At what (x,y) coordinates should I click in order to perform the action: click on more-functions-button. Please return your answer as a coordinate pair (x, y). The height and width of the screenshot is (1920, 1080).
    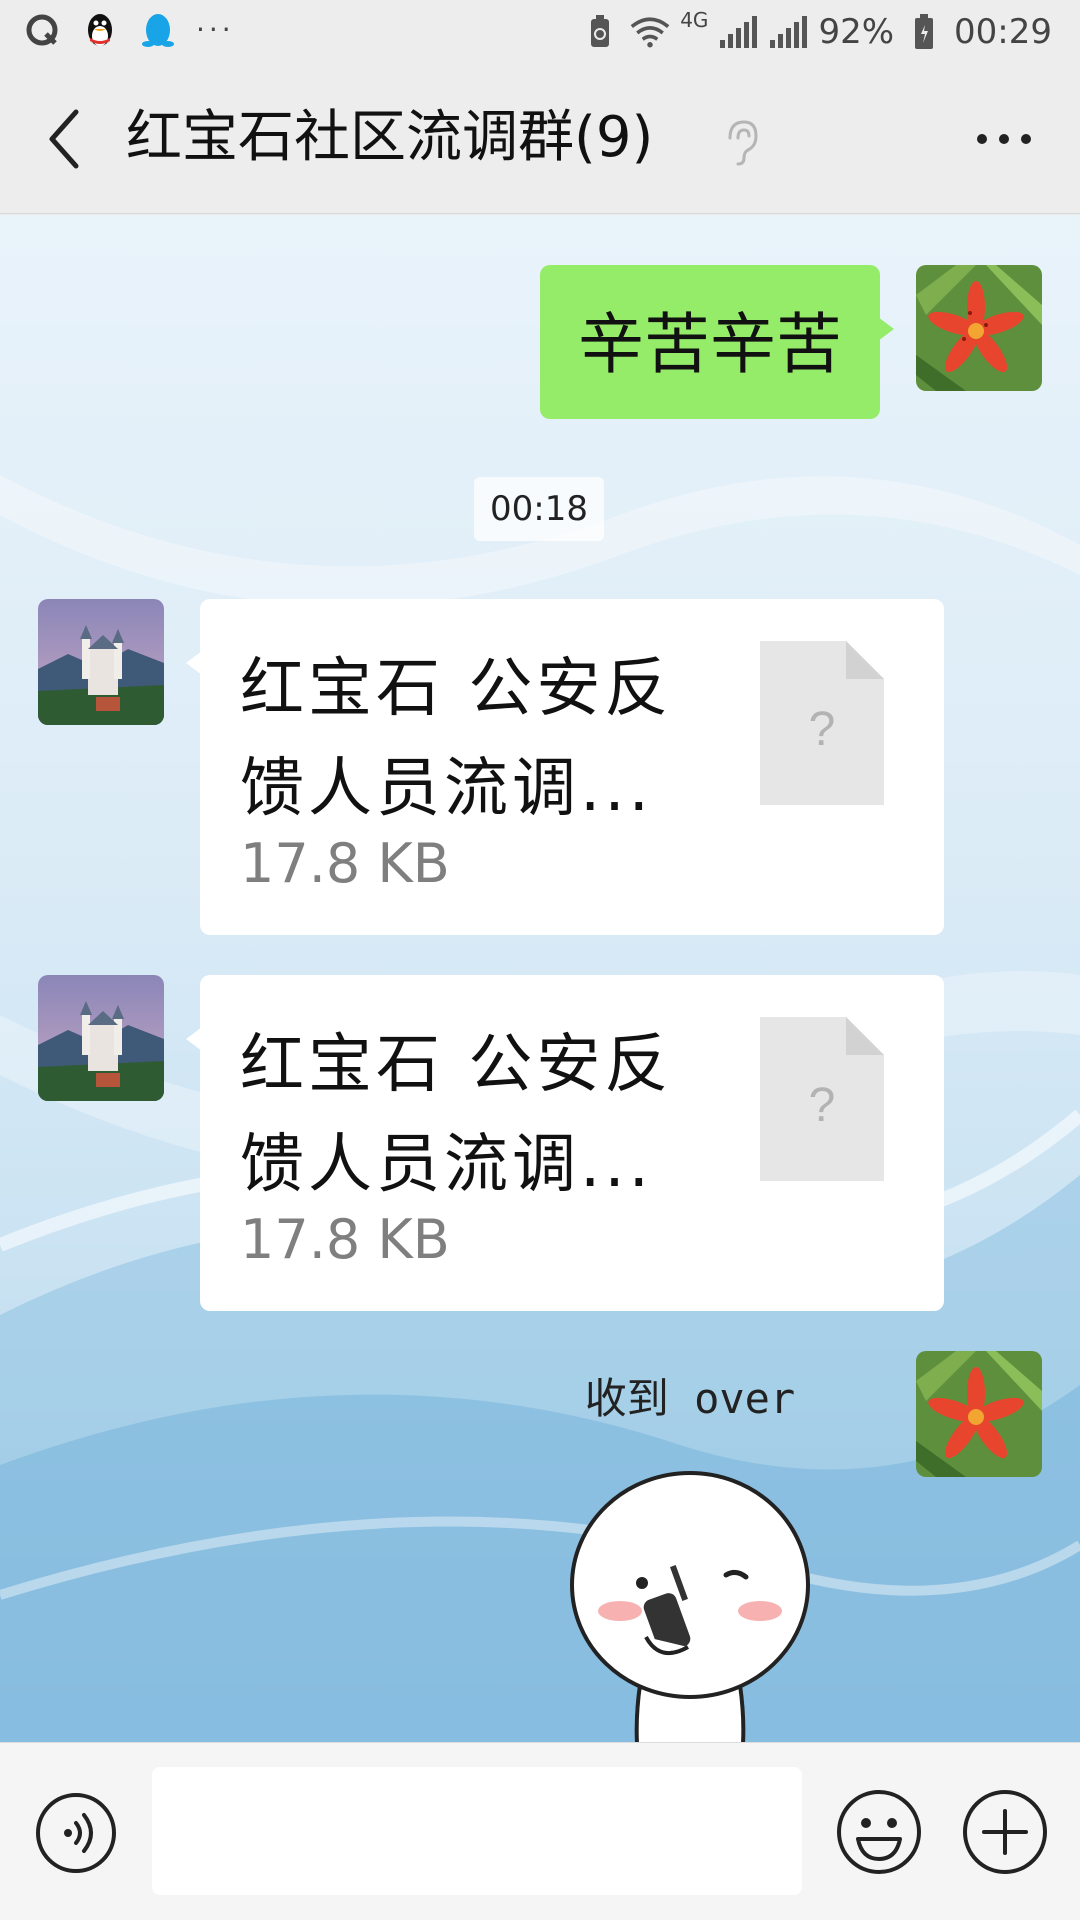
    Looking at the image, I should click on (1005, 1832).